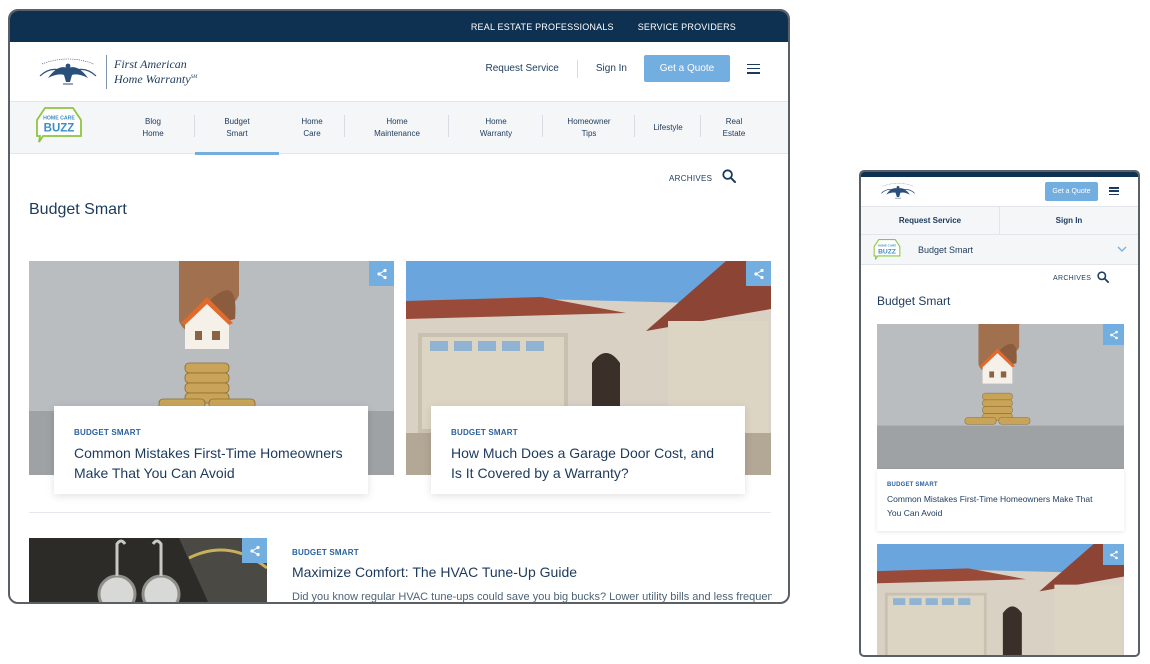  I want to click on tab-label: Estate, so click(734, 133).